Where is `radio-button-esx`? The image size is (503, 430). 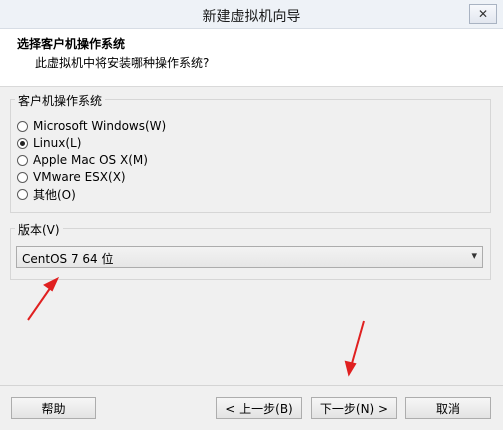 radio-button-esx is located at coordinates (22, 177).